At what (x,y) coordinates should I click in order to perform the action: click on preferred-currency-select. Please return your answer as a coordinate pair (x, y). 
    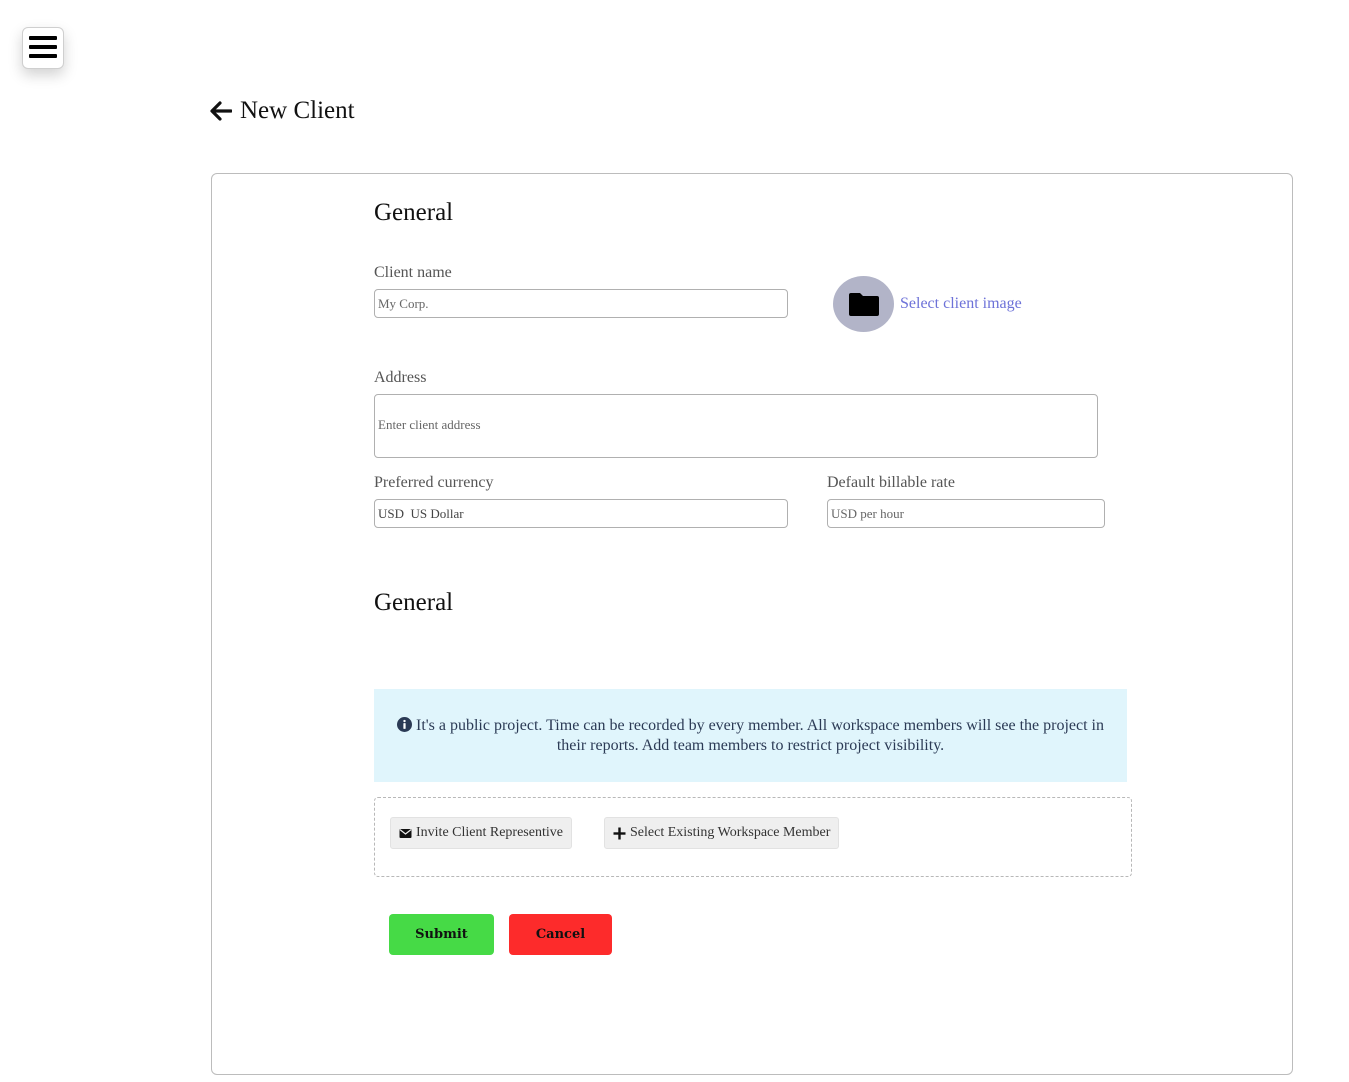
    Looking at the image, I should click on (581, 513).